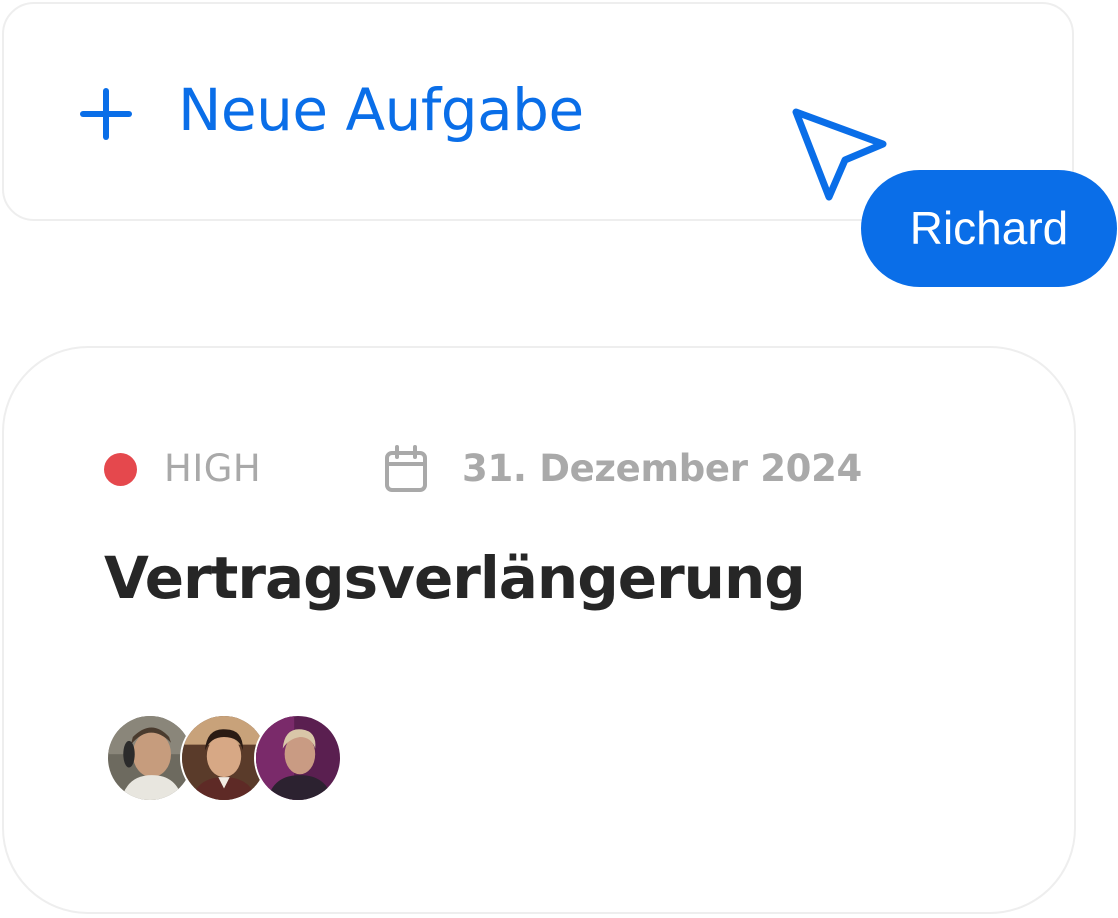  Describe the element at coordinates (662, 468) in the screenshot. I see `due-date: 31. Dezember 2024` at that location.